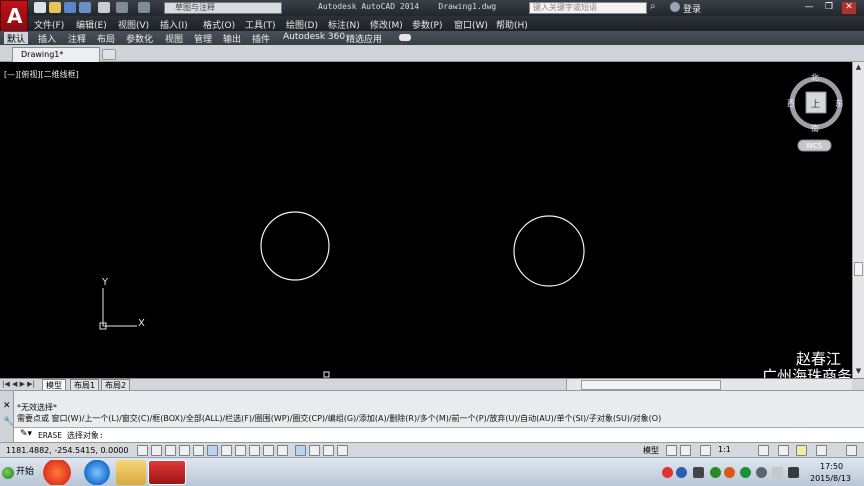  What do you see at coordinates (212, 450) in the screenshot?
I see `osnap-toggle` at bounding box center [212, 450].